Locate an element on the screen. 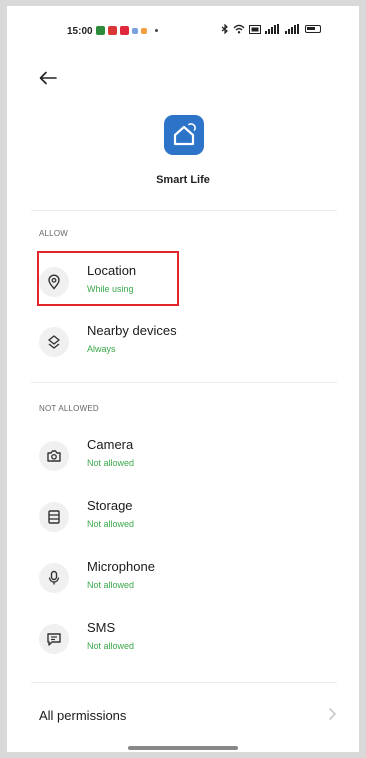 Image resolution: width=366 pixels, height=758 pixels. chevron-right-icon is located at coordinates (332, 714).